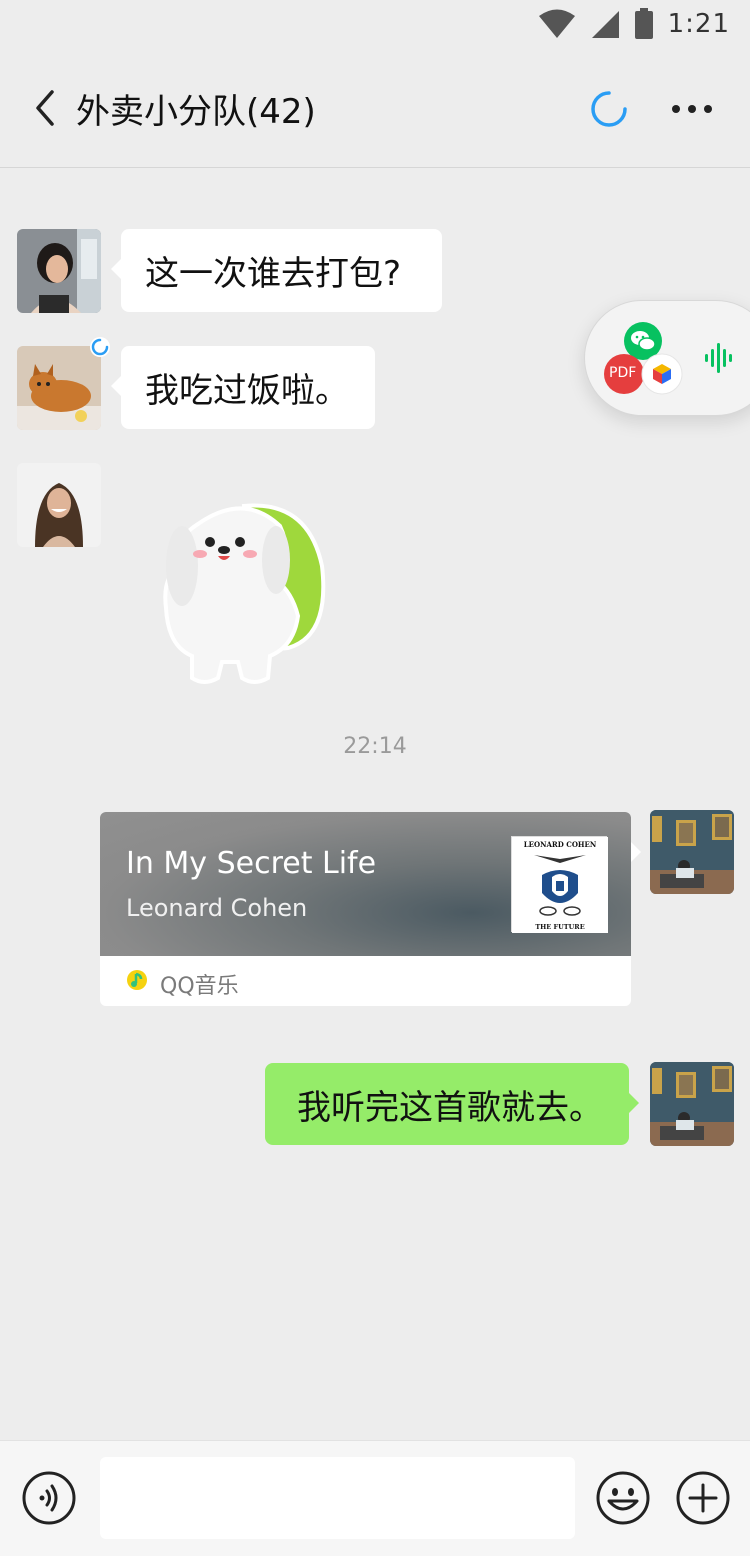 Image resolution: width=750 pixels, height=1556 pixels. I want to click on message-bubble: 我吃过饭啦。, so click(243, 387).